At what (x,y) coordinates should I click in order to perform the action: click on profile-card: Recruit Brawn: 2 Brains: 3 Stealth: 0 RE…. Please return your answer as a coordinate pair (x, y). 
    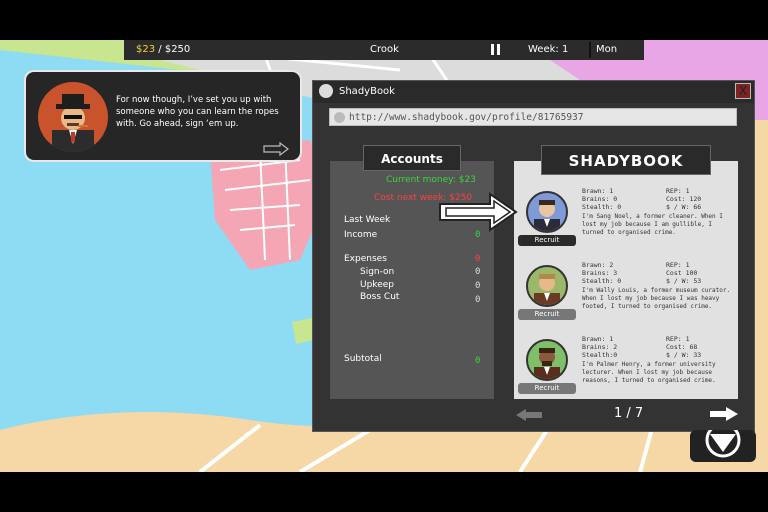
    Looking at the image, I should click on (626, 298).